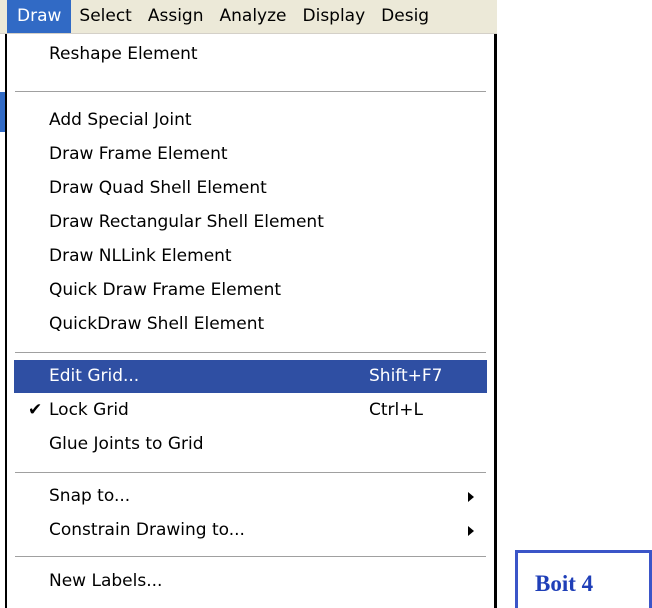  I want to click on menu-item-label: Quick Draw Frame Element, so click(165, 290).